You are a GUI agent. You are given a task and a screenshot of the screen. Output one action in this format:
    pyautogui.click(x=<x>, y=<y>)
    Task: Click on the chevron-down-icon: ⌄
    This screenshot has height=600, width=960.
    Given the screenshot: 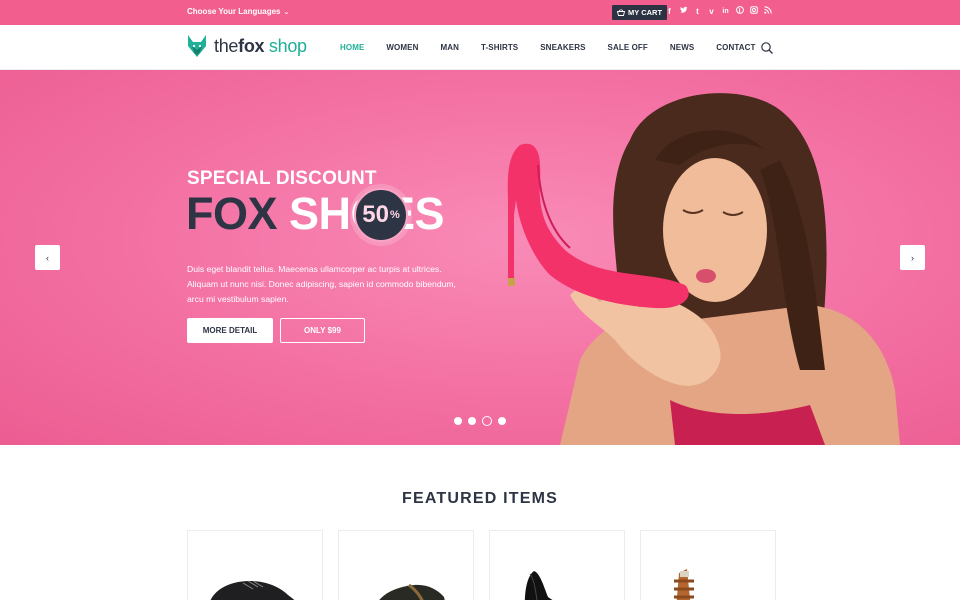 What is the action you would take?
    pyautogui.click(x=286, y=12)
    